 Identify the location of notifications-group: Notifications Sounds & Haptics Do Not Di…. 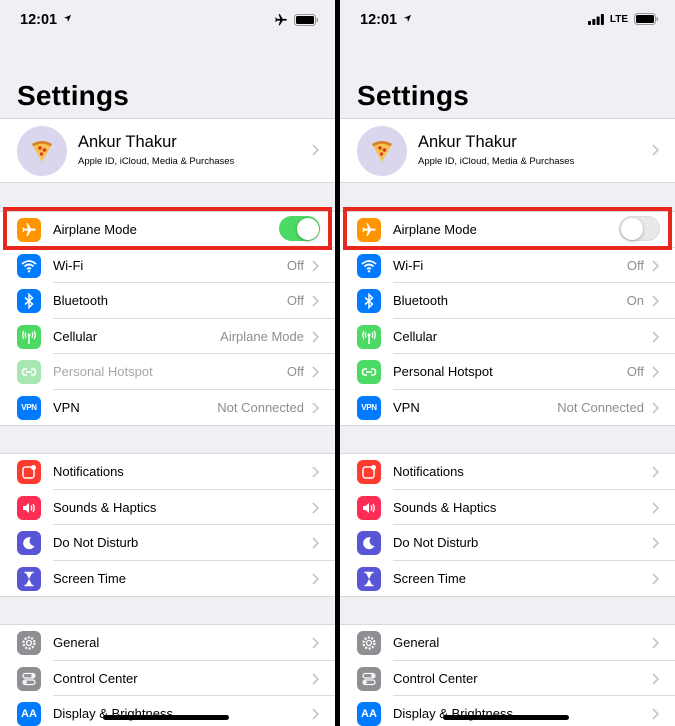
(507, 525).